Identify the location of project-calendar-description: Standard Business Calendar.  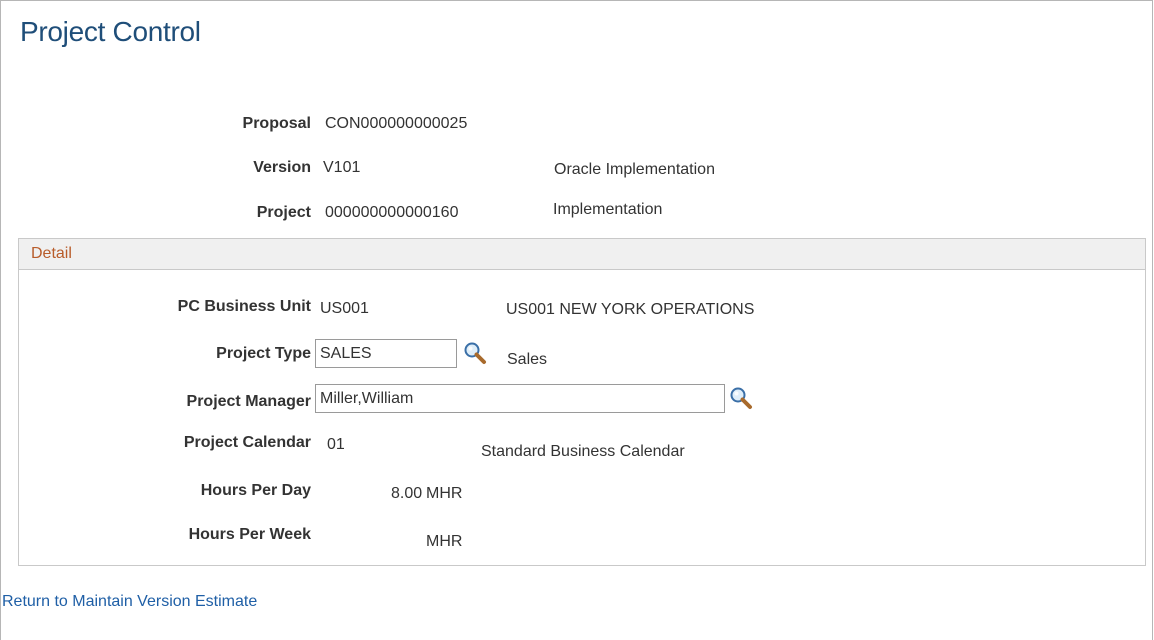
(583, 451).